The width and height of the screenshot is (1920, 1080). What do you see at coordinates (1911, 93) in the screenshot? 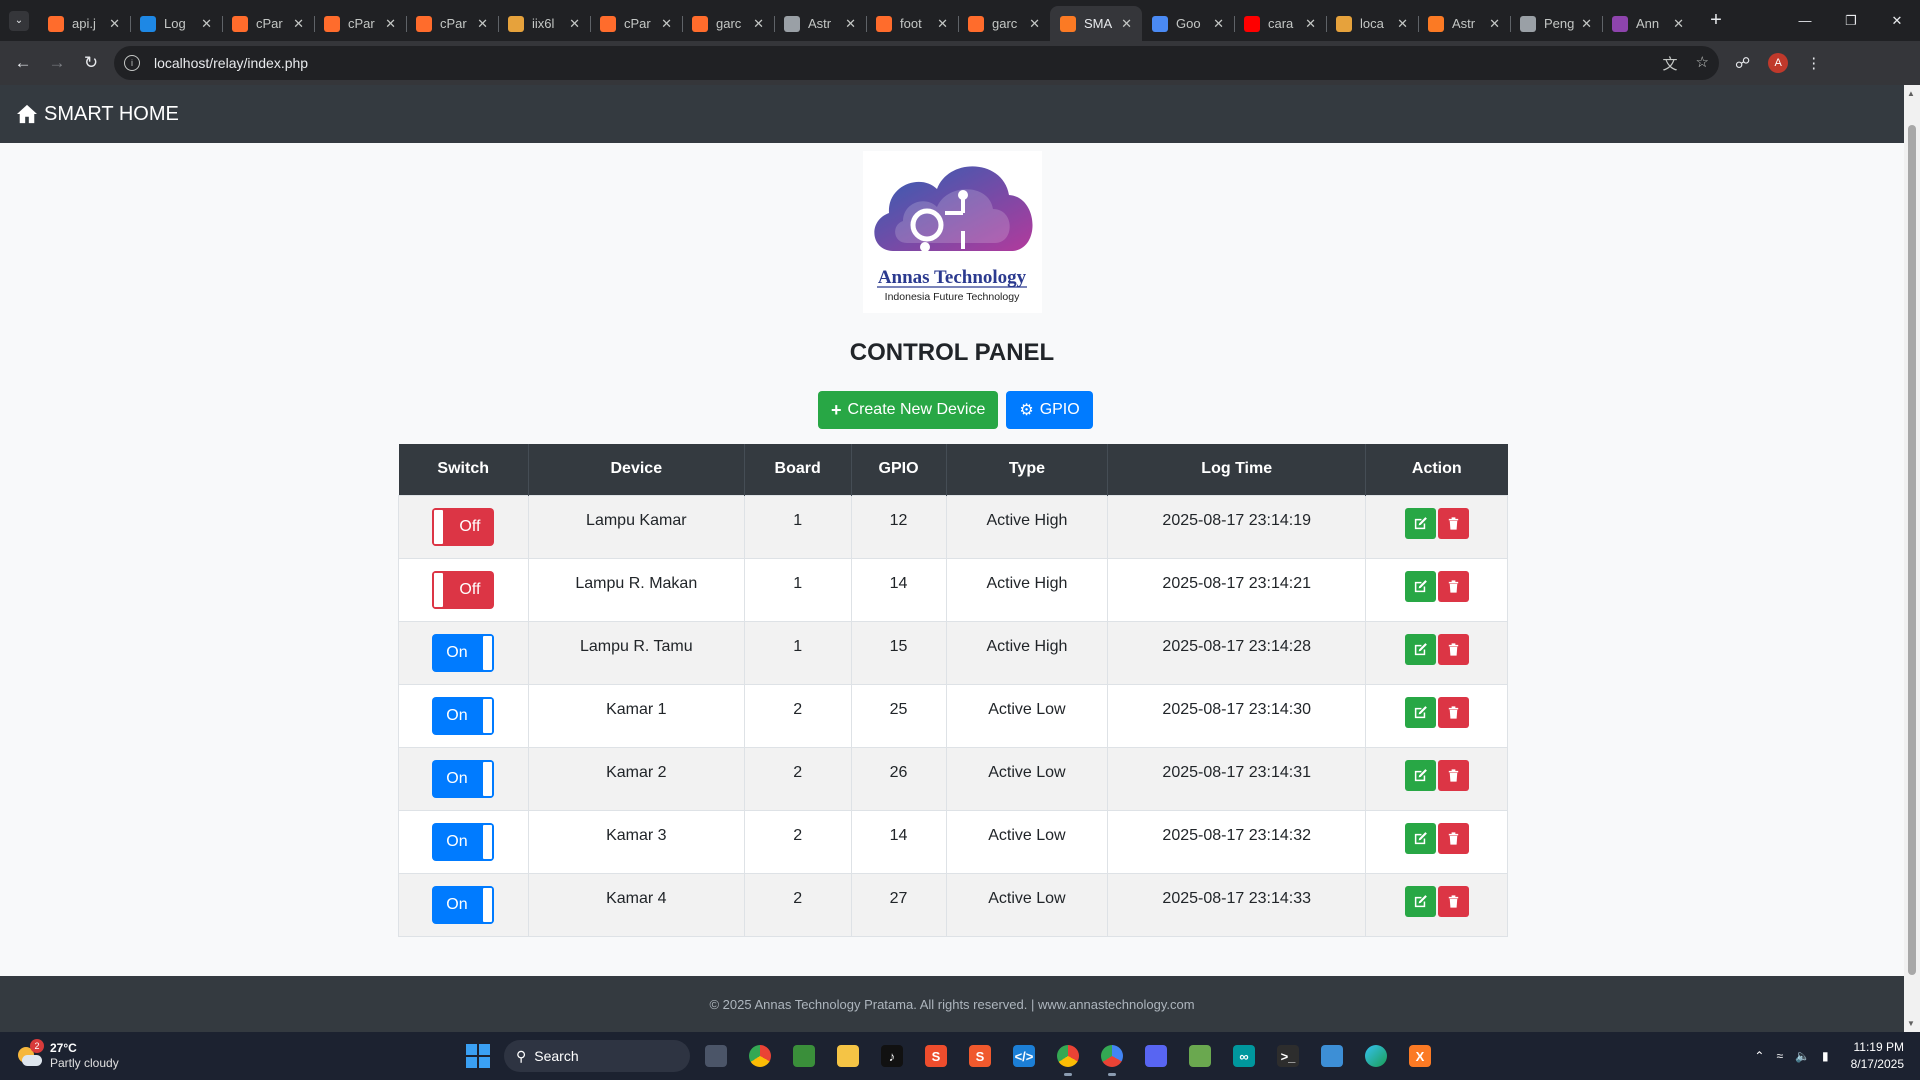
I see `scroll-up-icon: ▲` at bounding box center [1911, 93].